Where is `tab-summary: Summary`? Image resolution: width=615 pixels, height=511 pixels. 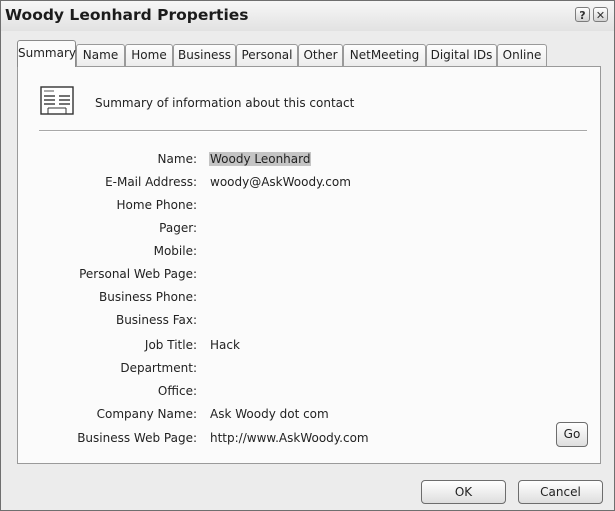 tab-summary: Summary is located at coordinates (46, 53).